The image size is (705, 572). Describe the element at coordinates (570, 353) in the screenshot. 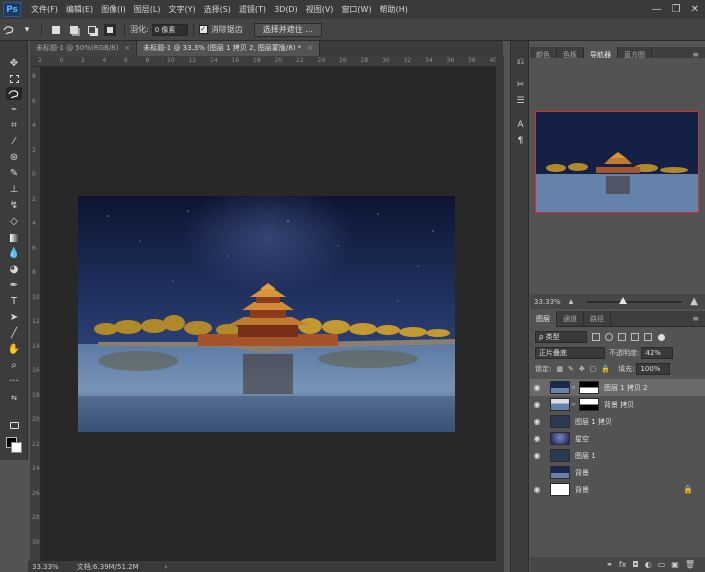

I see `blend-mode-dropdown: 正片叠底` at that location.